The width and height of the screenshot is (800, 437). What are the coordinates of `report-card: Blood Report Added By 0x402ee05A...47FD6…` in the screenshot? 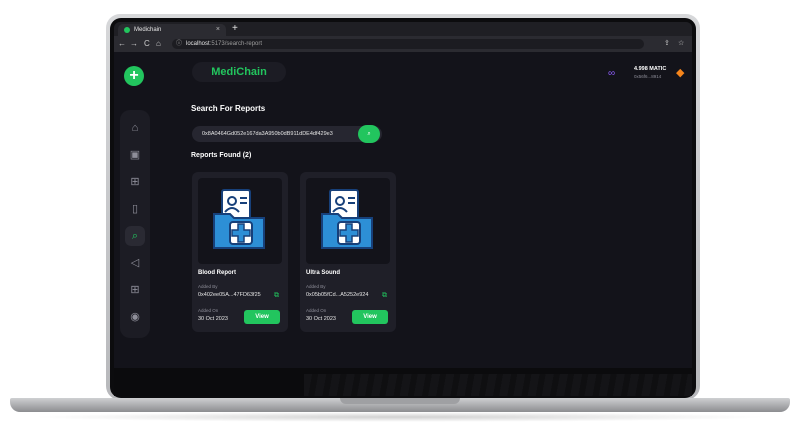 It's located at (240, 252).